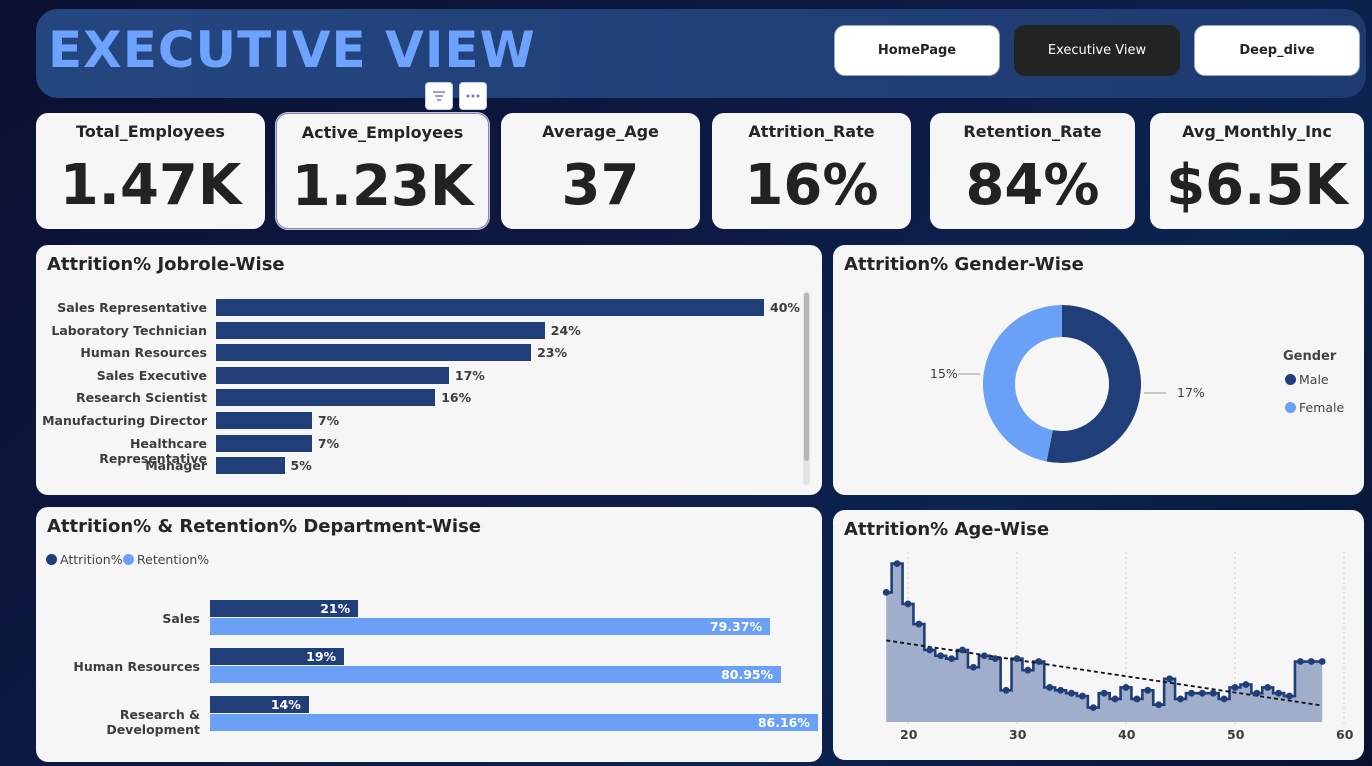 This screenshot has width=1372, height=766. I want to click on filter-icon, so click(439, 96).